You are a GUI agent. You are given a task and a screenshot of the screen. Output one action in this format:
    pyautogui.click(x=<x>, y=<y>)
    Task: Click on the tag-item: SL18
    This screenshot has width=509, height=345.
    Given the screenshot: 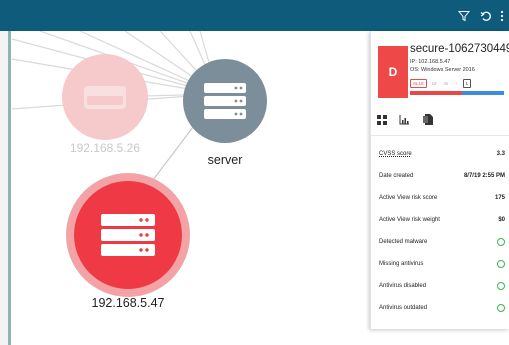 What is the action you would take?
    pyautogui.click(x=418, y=83)
    